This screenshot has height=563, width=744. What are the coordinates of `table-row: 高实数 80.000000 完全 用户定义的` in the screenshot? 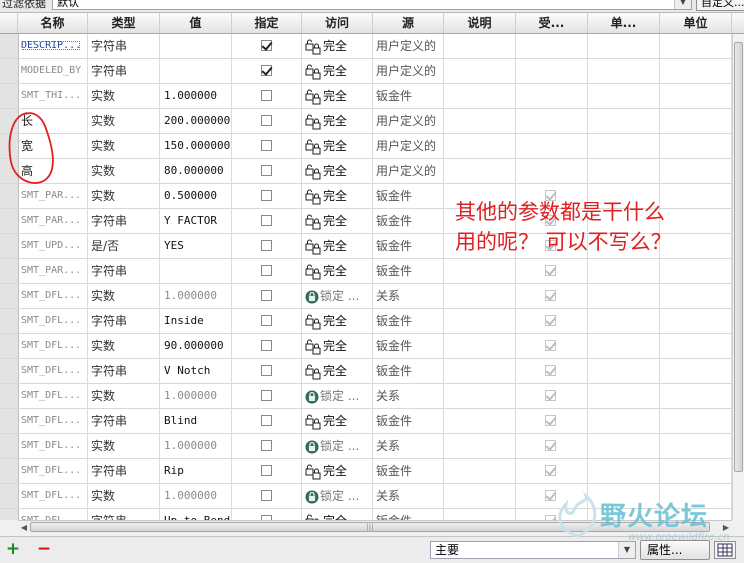 It's located at (366, 171).